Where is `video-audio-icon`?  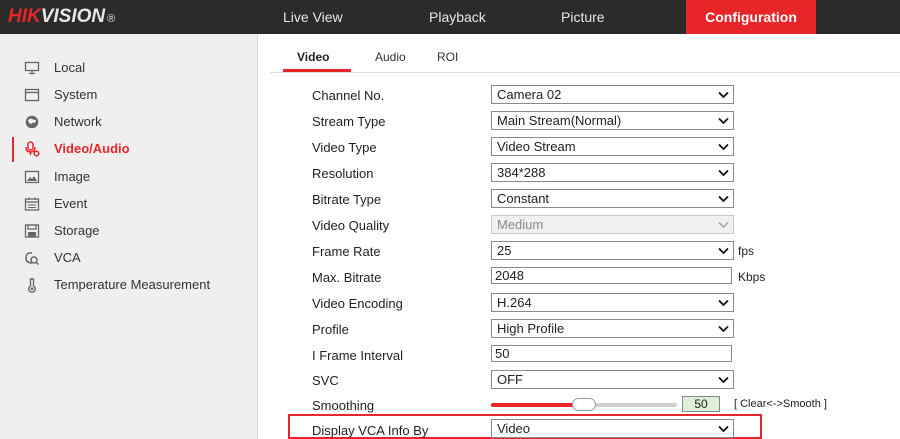
video-audio-icon is located at coordinates (32, 149).